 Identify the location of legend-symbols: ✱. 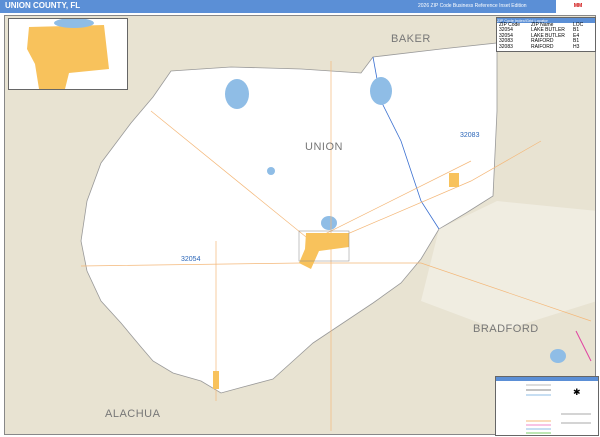
(558, 409).